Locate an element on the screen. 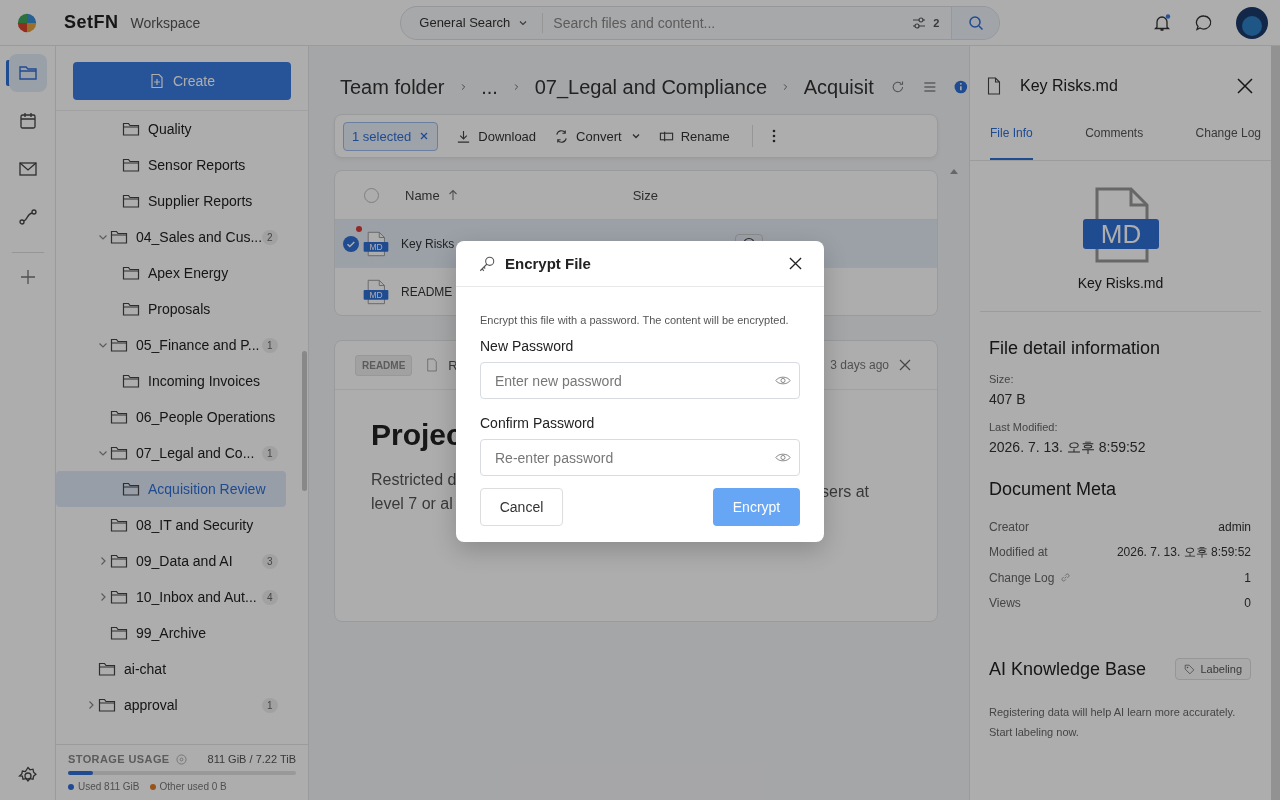  meta-label: Views is located at coordinates (1005, 603).